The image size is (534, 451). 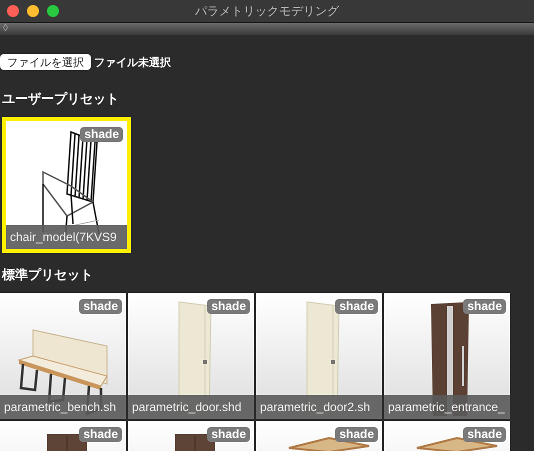 What do you see at coordinates (33, 11) in the screenshot?
I see `minimize-icon` at bounding box center [33, 11].